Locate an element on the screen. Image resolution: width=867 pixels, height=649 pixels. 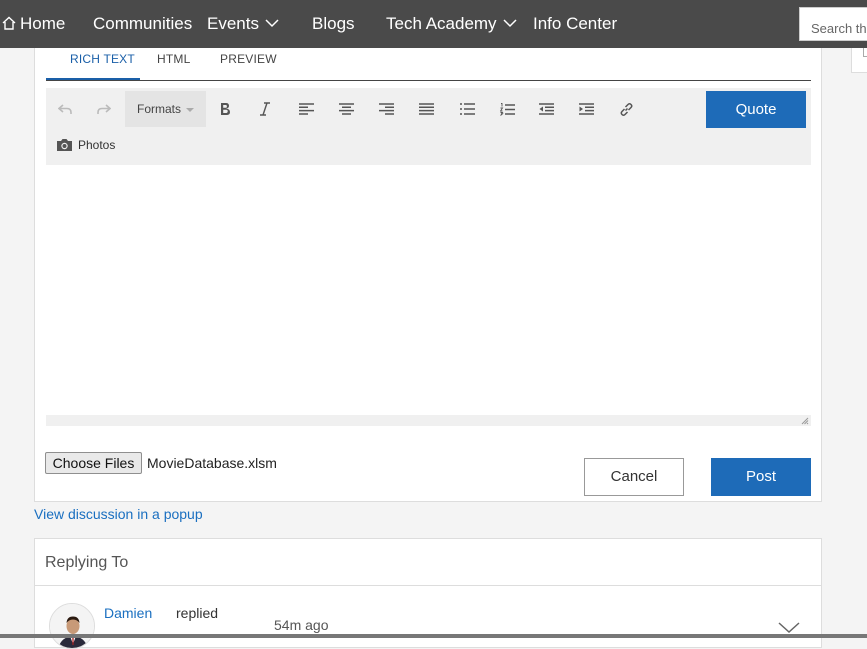
undo-button is located at coordinates (65, 109).